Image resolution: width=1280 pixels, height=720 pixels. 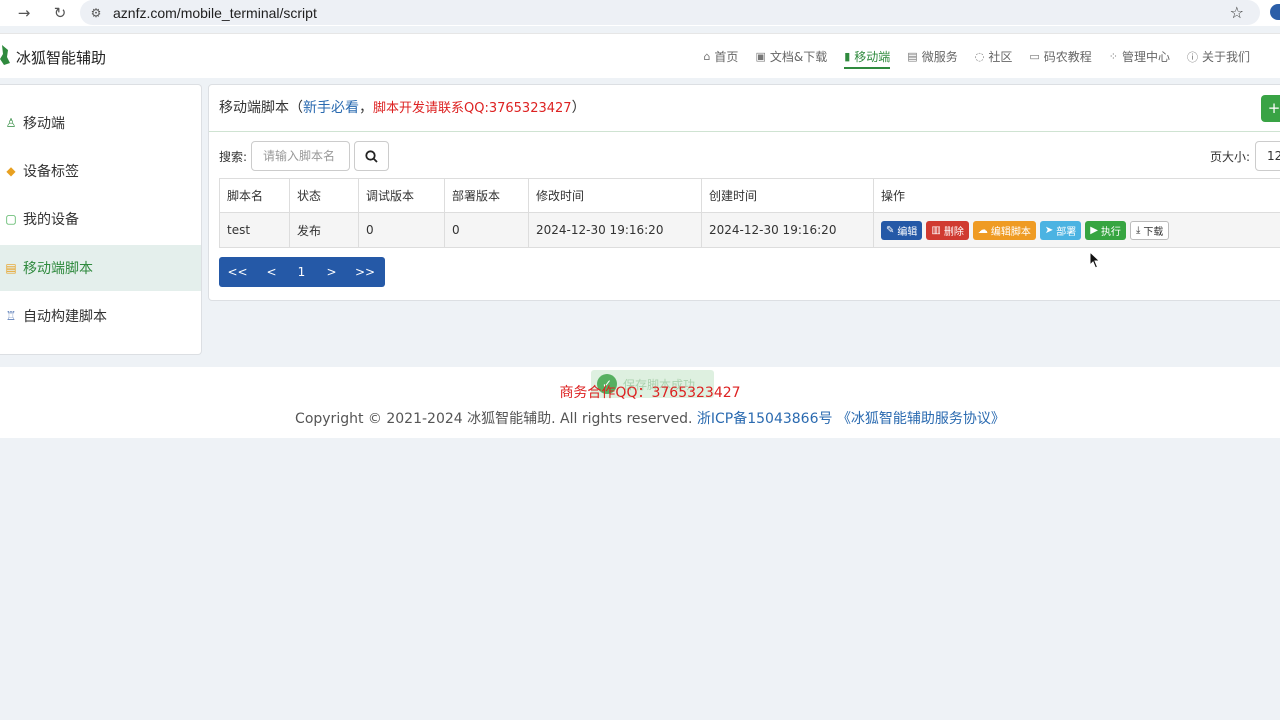 What do you see at coordinates (979, 56) in the screenshot?
I see `chat-icon: ◌` at bounding box center [979, 56].